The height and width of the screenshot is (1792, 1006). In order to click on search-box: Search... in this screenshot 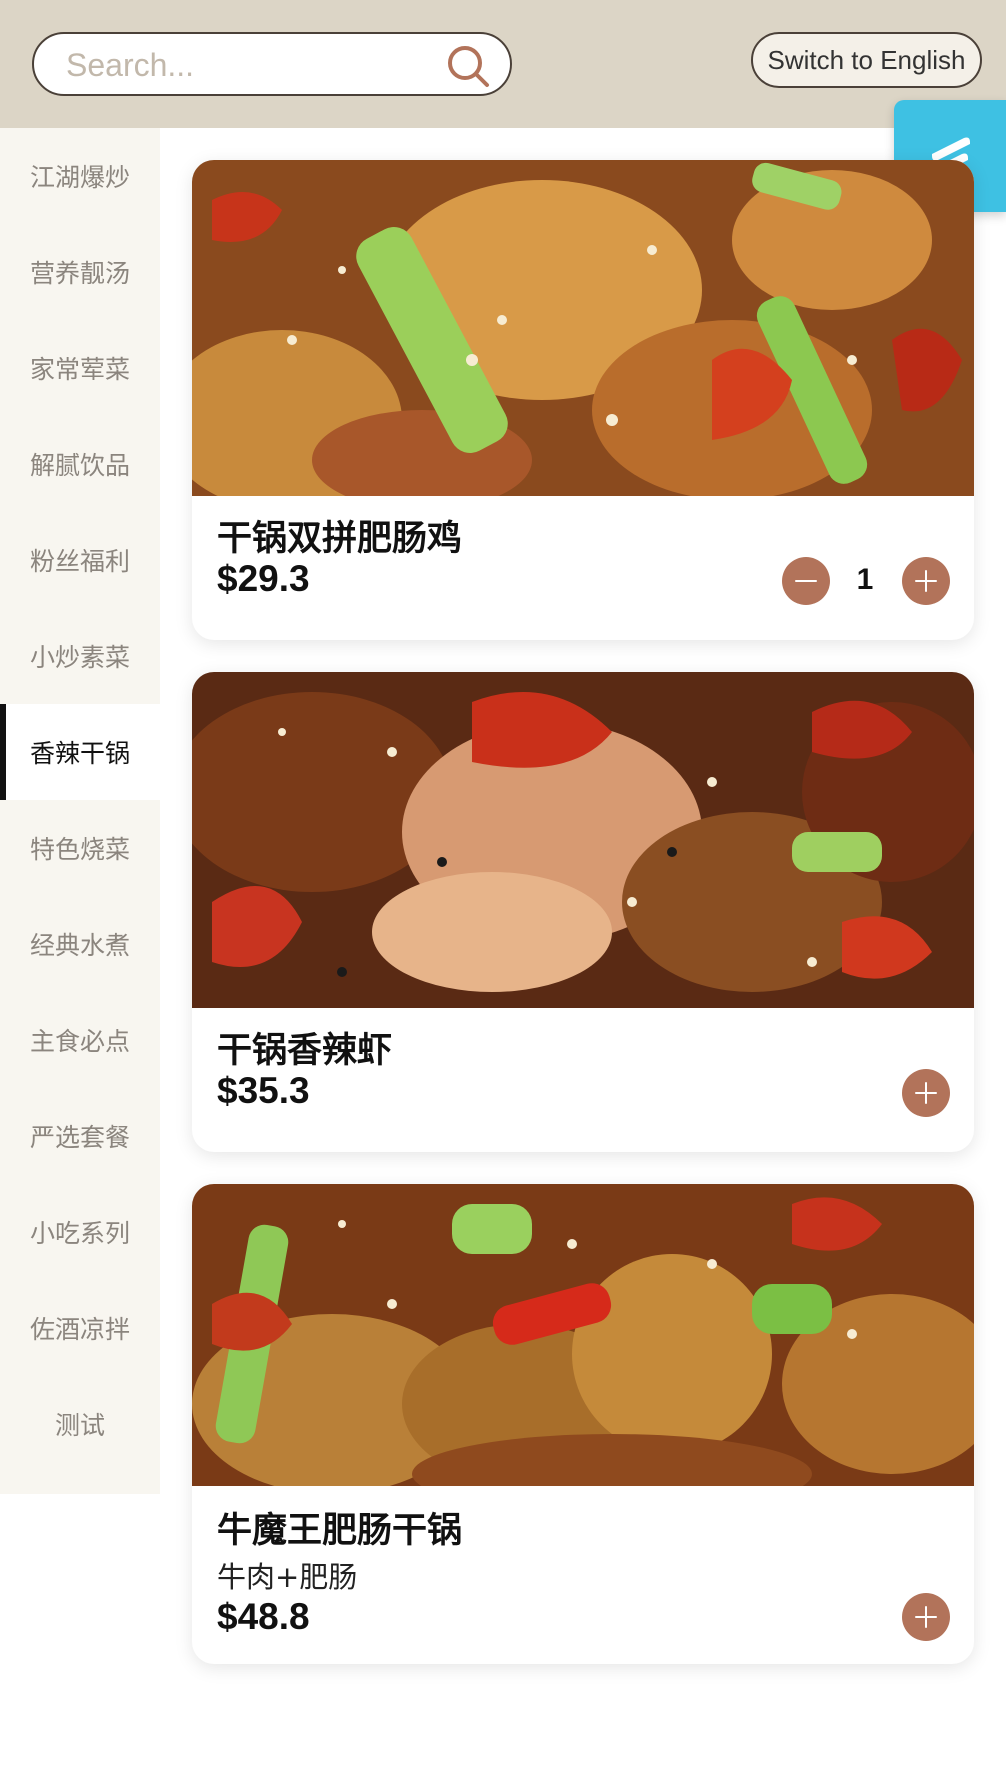, I will do `click(272, 64)`.